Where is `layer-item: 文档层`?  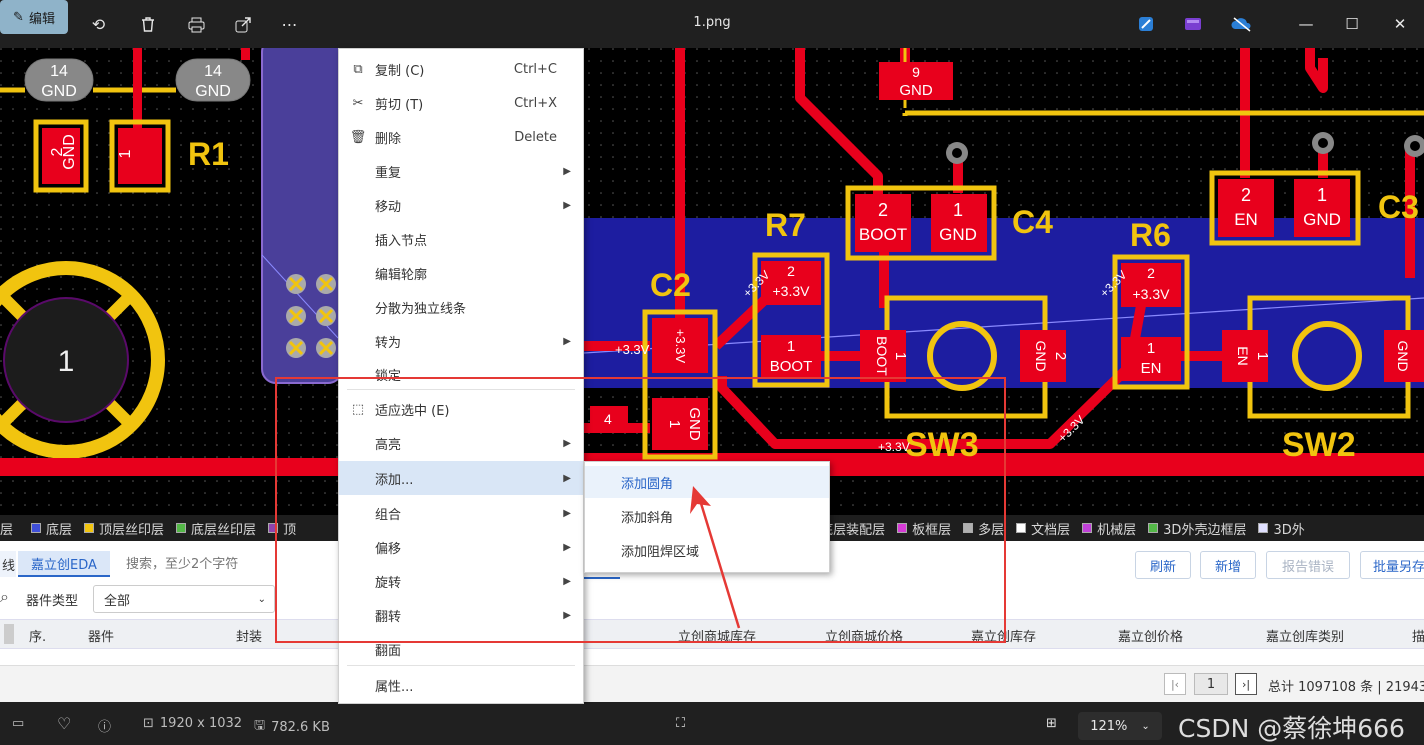 layer-item: 文档层 is located at coordinates (1043, 528).